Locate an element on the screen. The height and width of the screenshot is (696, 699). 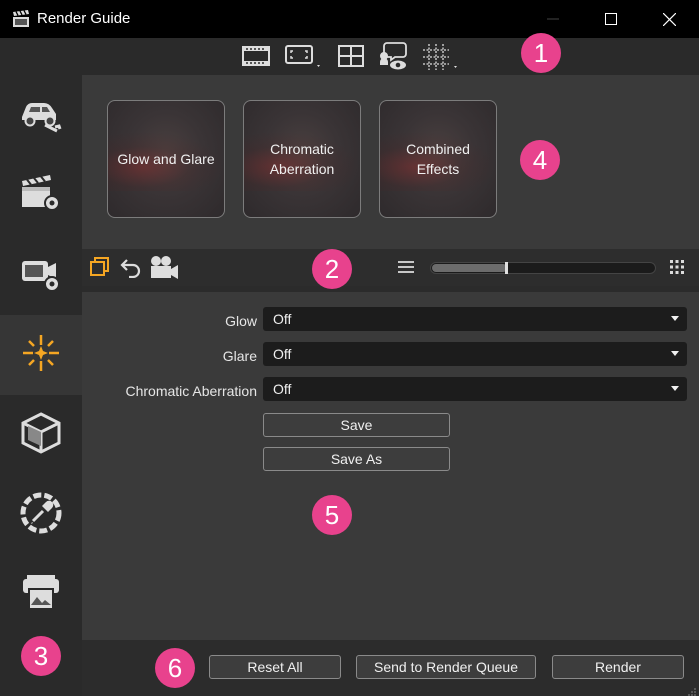
minimize-button is located at coordinates (553, 19).